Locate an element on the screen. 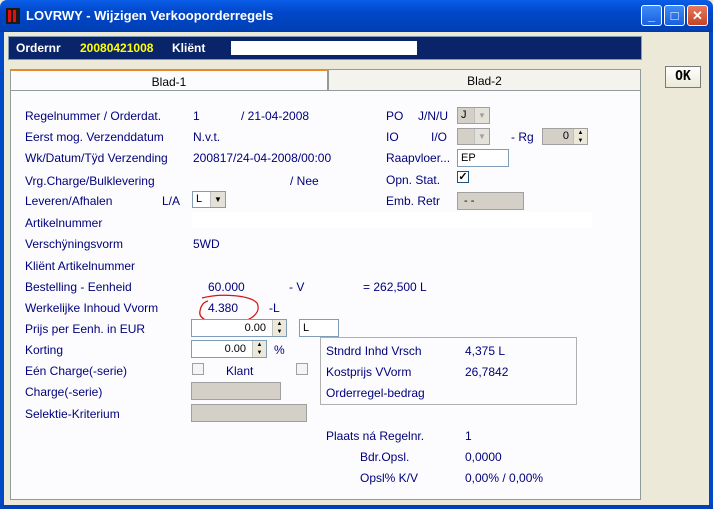  prijs-spinner: ▲ ▼ is located at coordinates (279, 328).